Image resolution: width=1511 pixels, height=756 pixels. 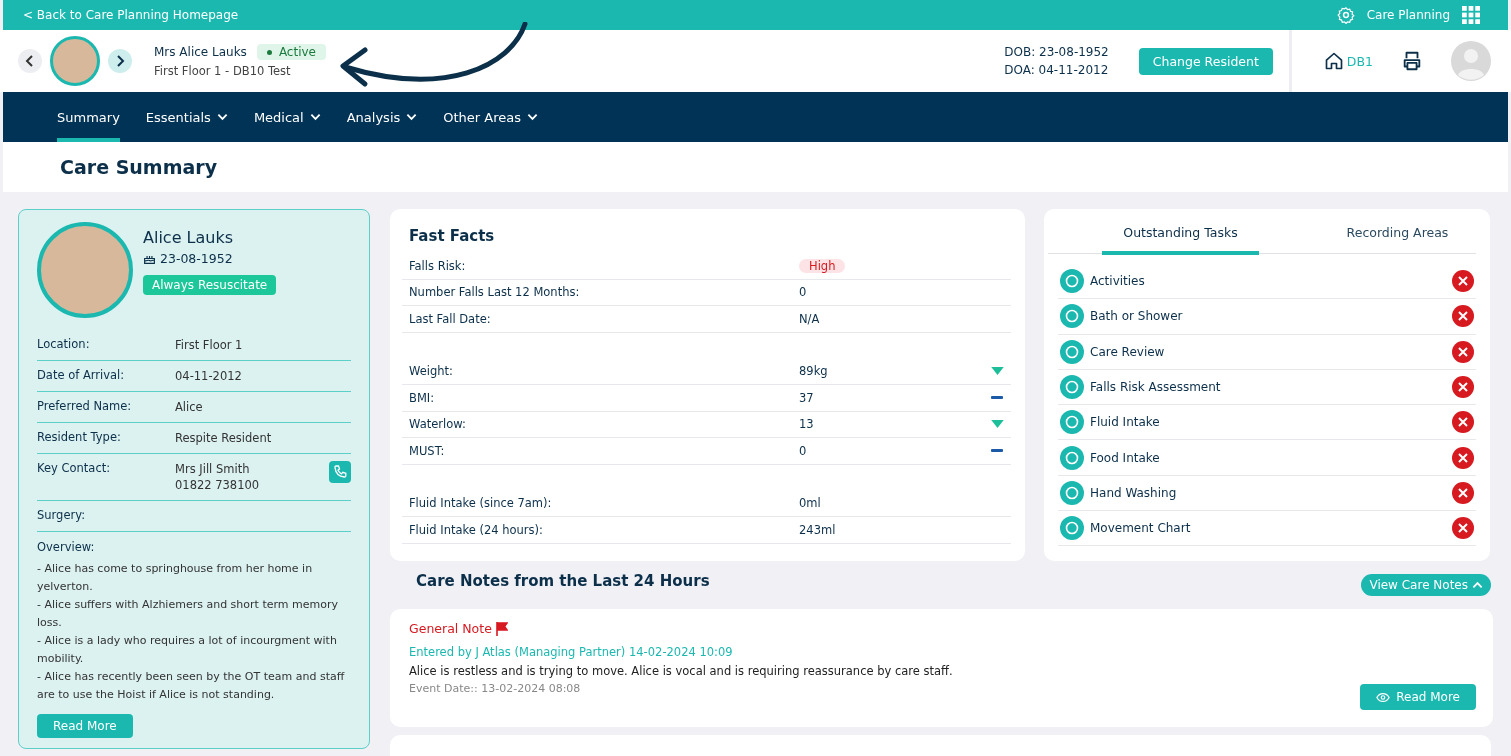 What do you see at coordinates (223, 71) in the screenshot?
I see `resident-location: First Floor 1 - DB10 Test` at bounding box center [223, 71].